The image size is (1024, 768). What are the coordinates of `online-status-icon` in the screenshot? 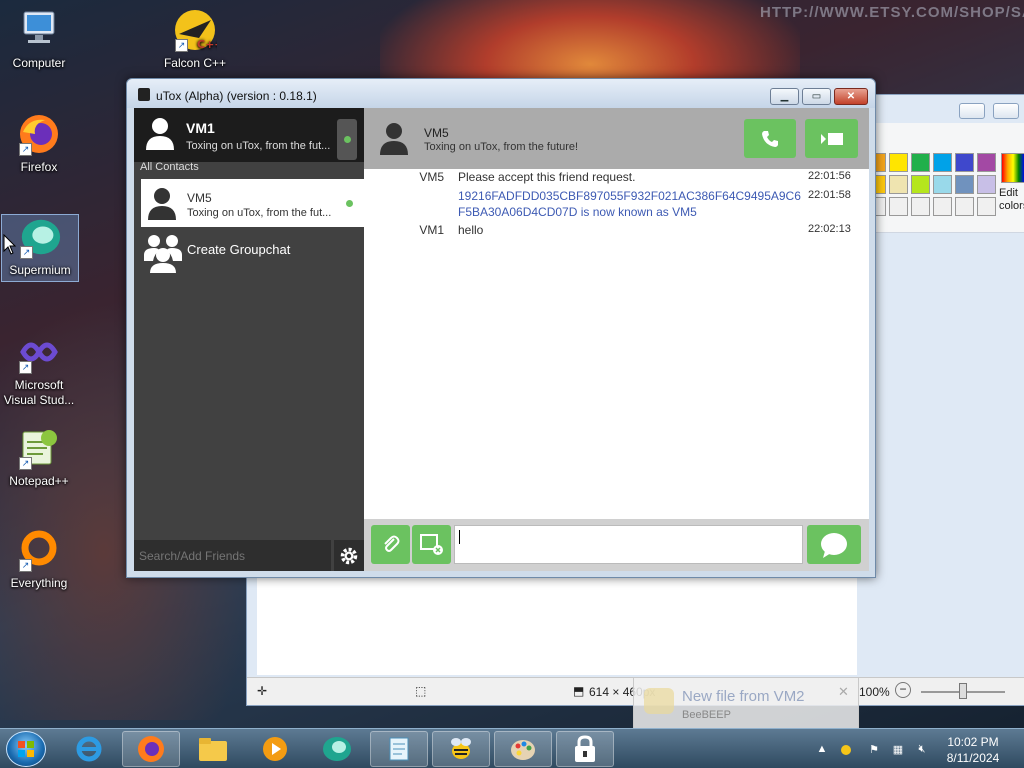 It's located at (349, 203).